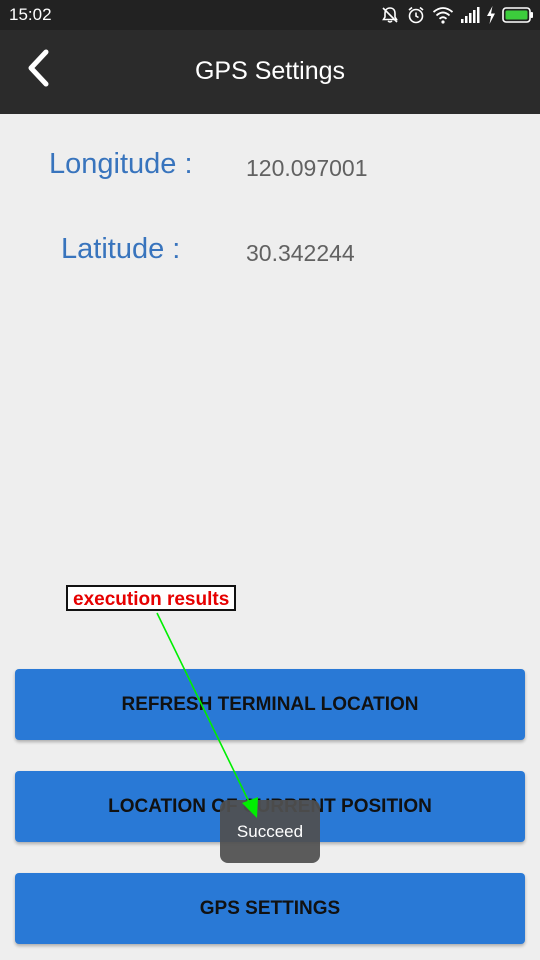 The image size is (540, 960). Describe the element at coordinates (121, 164) in the screenshot. I see `longitude-label: Longitude :` at that location.